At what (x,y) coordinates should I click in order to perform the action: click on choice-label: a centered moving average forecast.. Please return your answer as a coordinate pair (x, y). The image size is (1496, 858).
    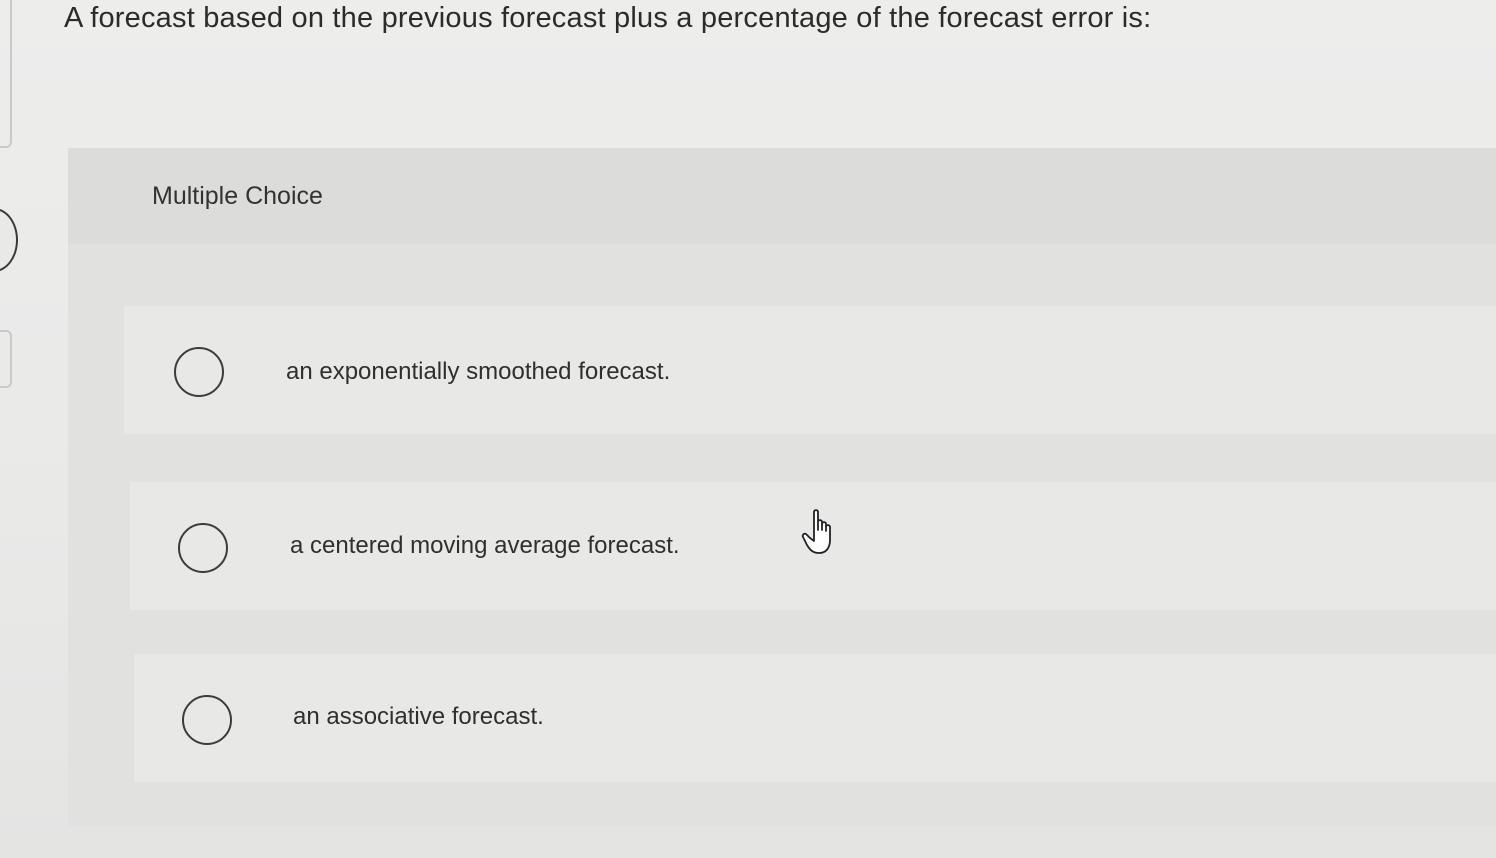
    Looking at the image, I should click on (485, 546).